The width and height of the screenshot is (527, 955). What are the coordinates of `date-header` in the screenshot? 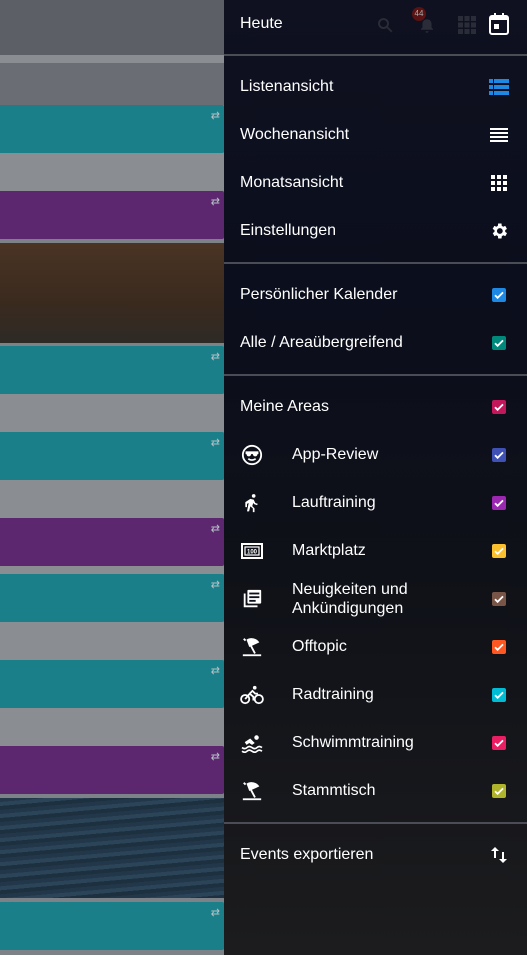 It's located at (112, 84).